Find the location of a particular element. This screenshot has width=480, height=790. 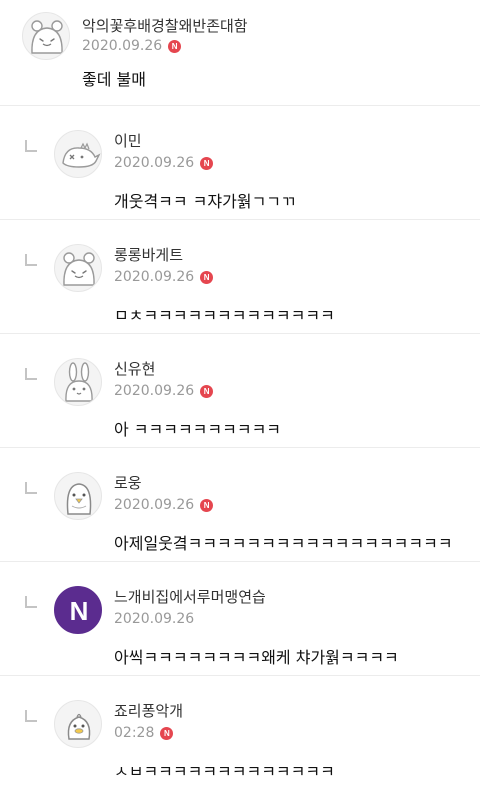

comment-nickname: 로웅 is located at coordinates (128, 482).